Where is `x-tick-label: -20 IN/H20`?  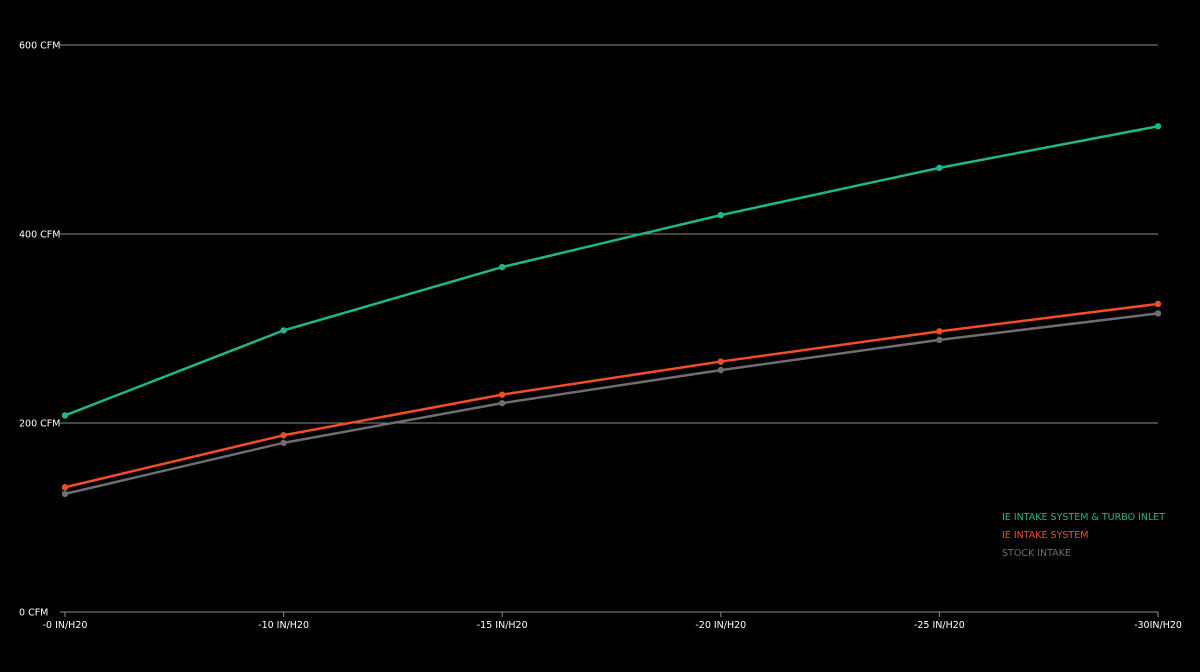
x-tick-label: -20 IN/H20 is located at coordinates (720, 625).